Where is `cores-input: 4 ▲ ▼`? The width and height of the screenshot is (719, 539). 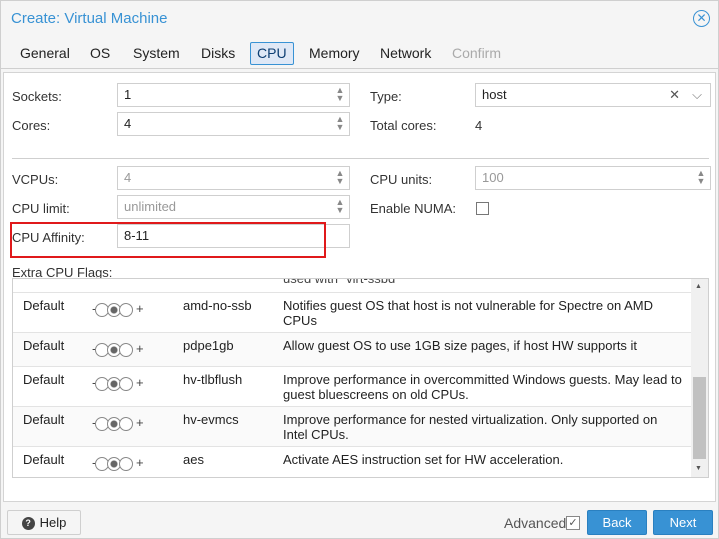 cores-input: 4 ▲ ▼ is located at coordinates (233, 124).